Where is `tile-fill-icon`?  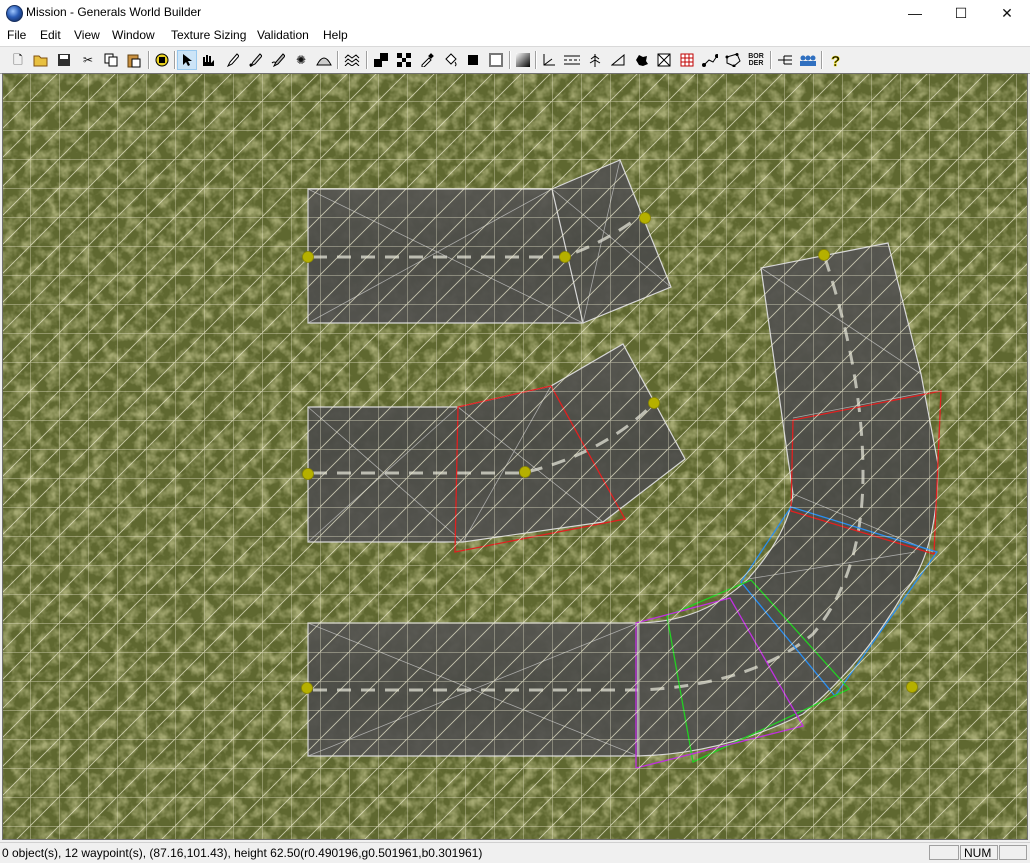
tile-fill-icon is located at coordinates (381, 60).